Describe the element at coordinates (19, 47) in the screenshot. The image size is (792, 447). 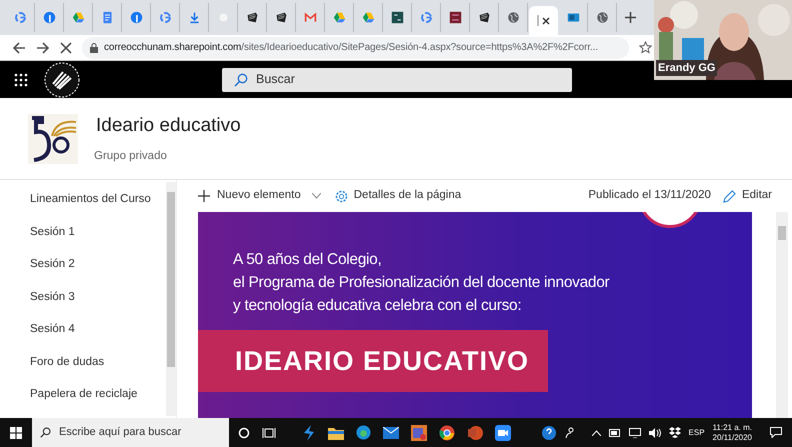
I see `back-icon` at that location.